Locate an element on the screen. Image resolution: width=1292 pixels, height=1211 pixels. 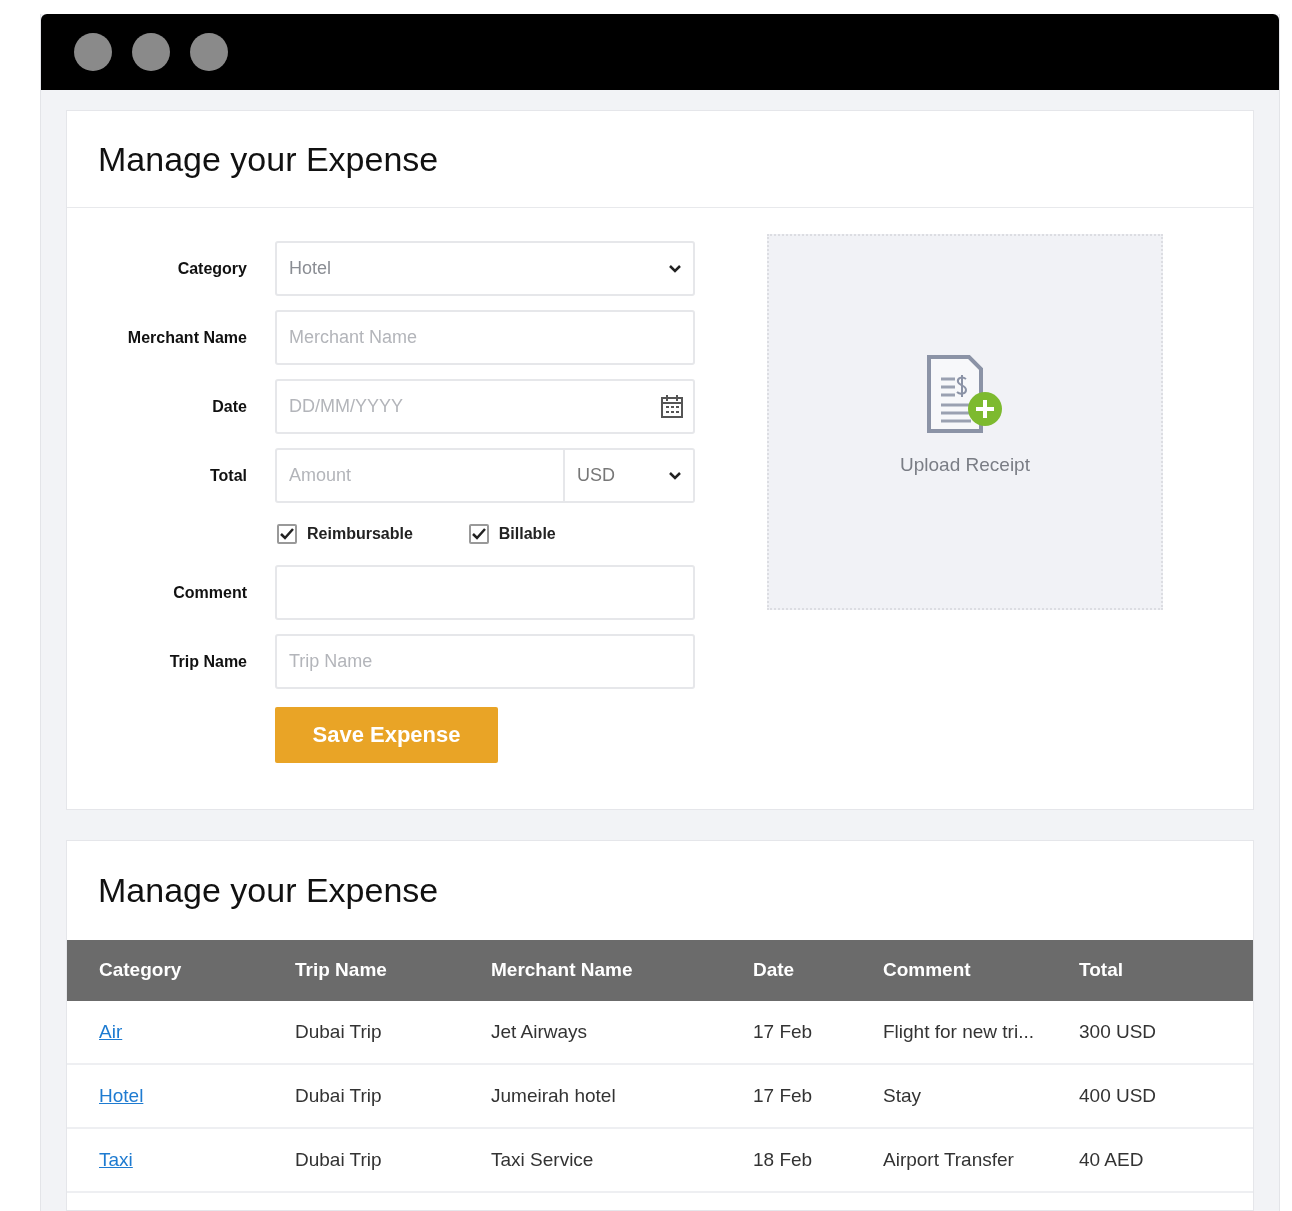
column-header: Category is located at coordinates (141, 970).